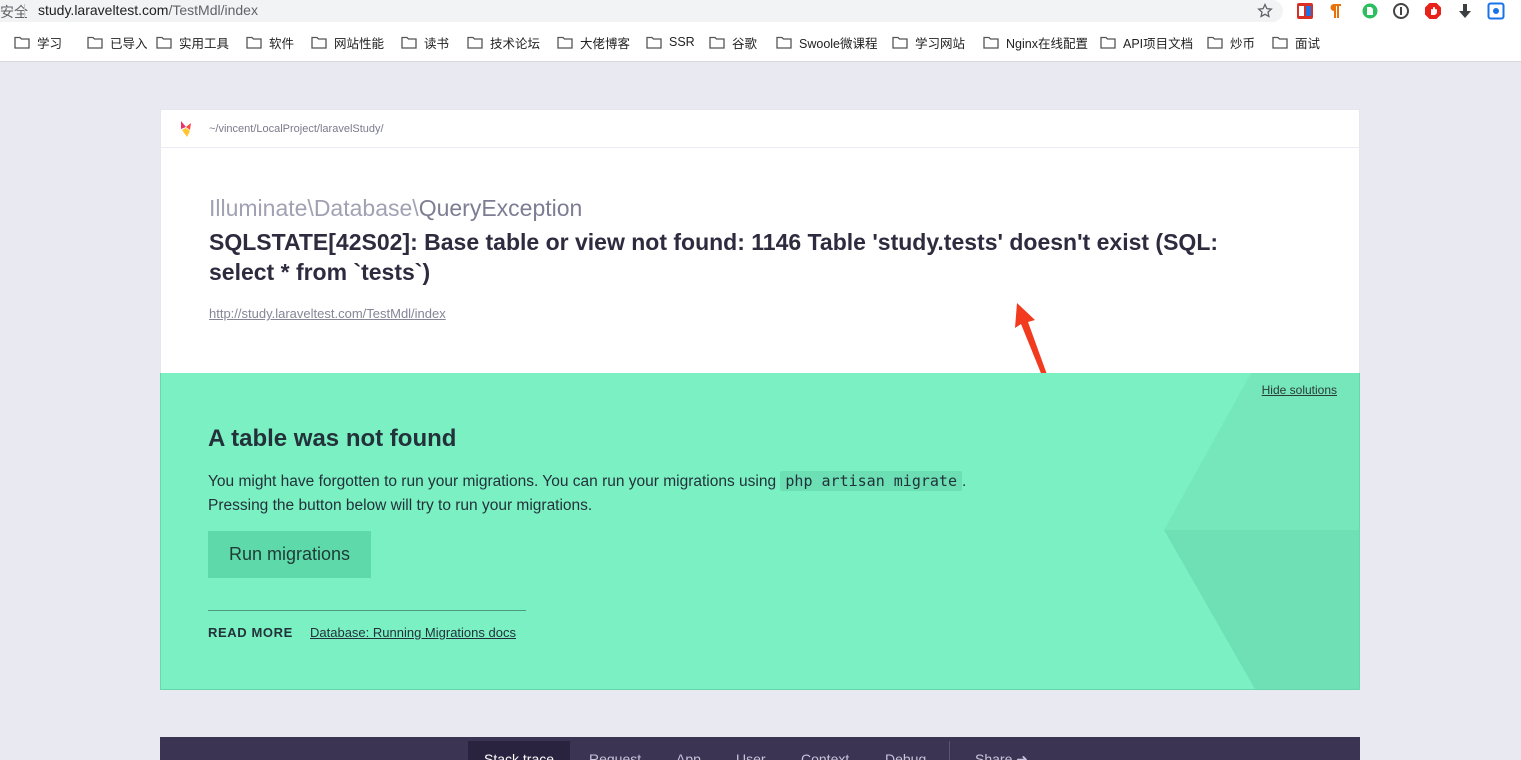  I want to click on tab-request: Request, so click(615, 755).